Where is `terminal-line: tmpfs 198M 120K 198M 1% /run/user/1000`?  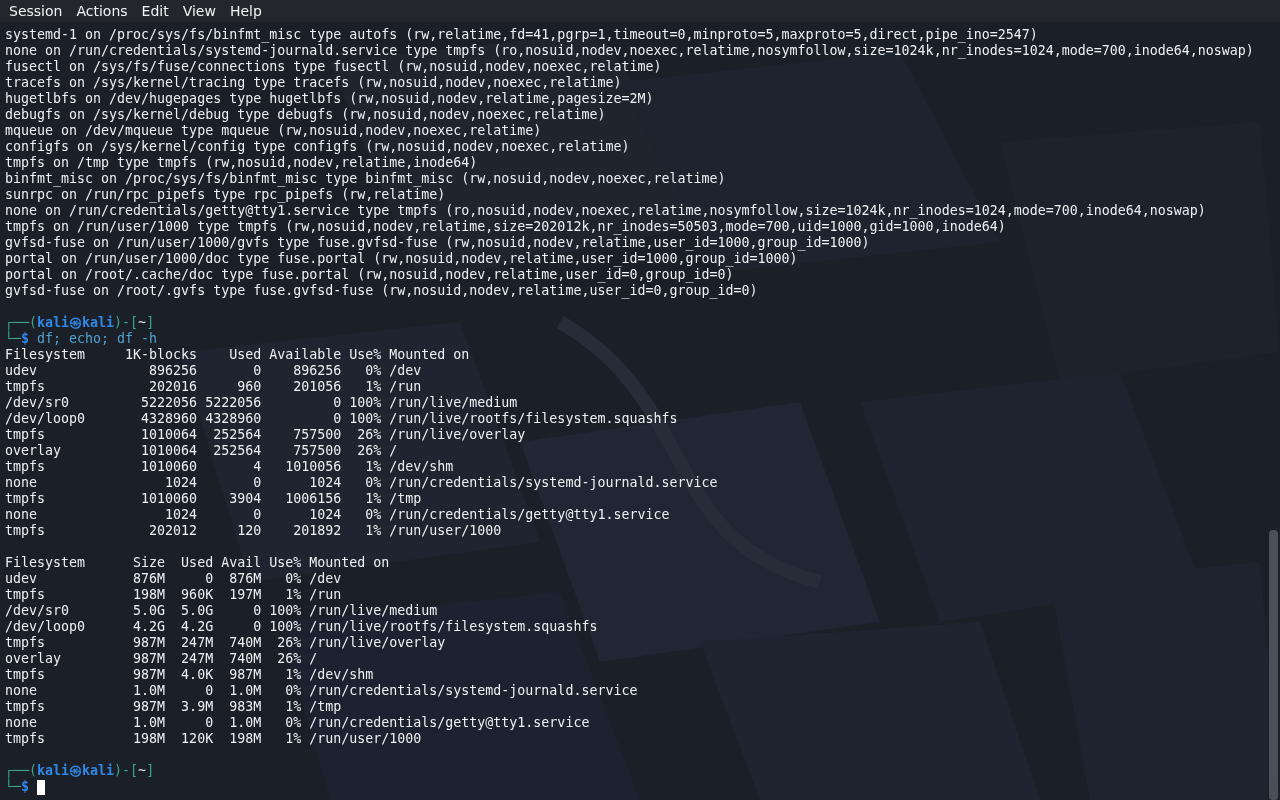
terminal-line: tmpfs 198M 120K 198M 1% /run/user/1000 is located at coordinates (214, 739).